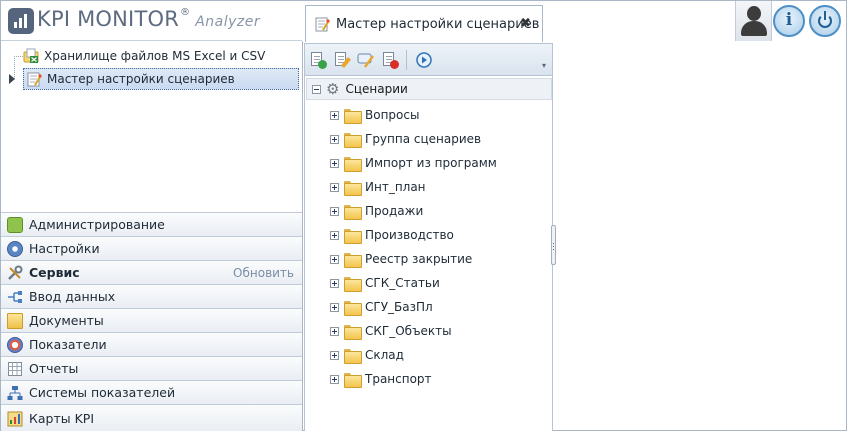 The width and height of the screenshot is (847, 431). What do you see at coordinates (151, 272) in the screenshot?
I see `section-service: Сервис Обновить` at bounding box center [151, 272].